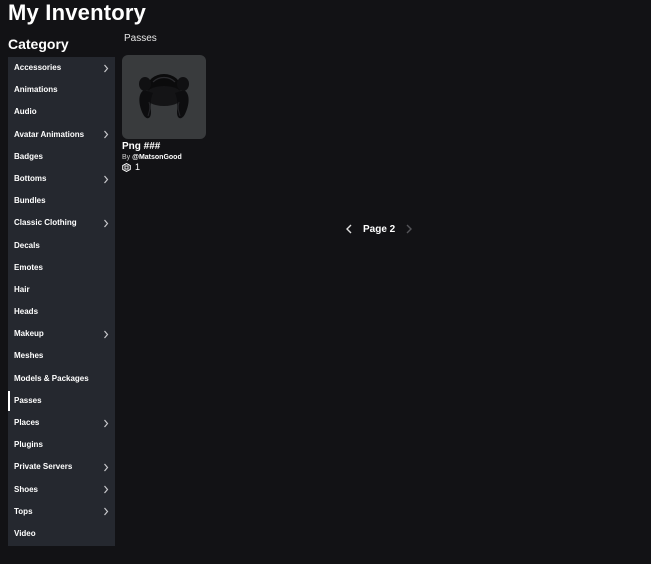 This screenshot has height=564, width=651. Describe the element at coordinates (61, 401) in the screenshot. I see `sidebar-item-passes: Passes` at that location.